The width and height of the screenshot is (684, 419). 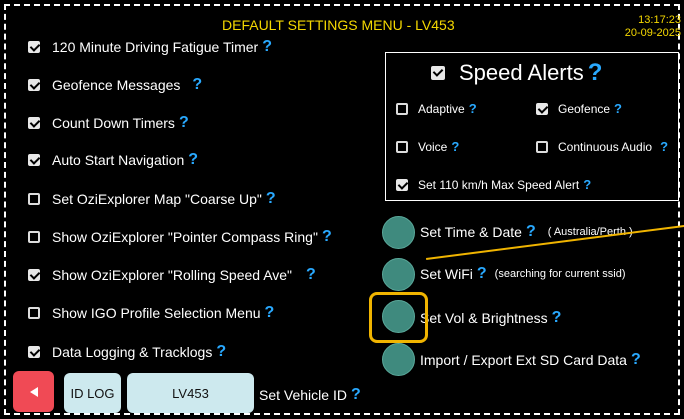 I want to click on set-wifi-row: Set WiFi ? (searching for current ssid), so click(x=523, y=274).